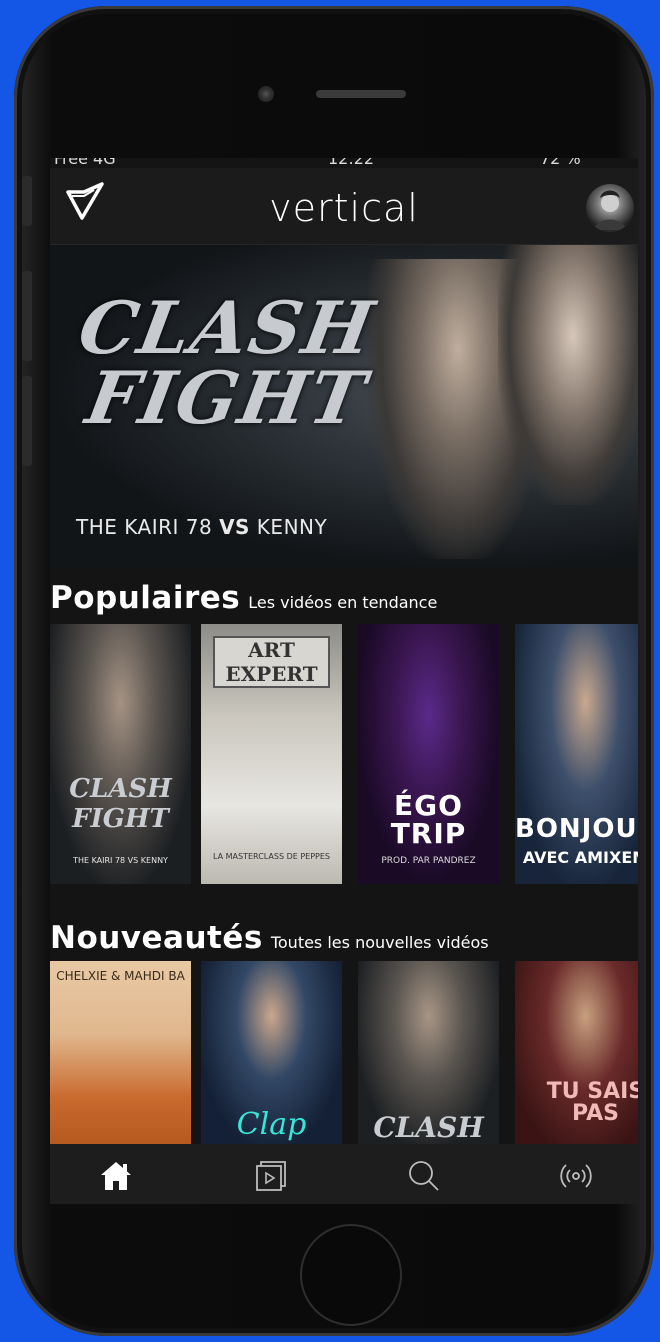  What do you see at coordinates (592, 1102) in the screenshot?
I see `card-caption: TU SAIS PAS` at bounding box center [592, 1102].